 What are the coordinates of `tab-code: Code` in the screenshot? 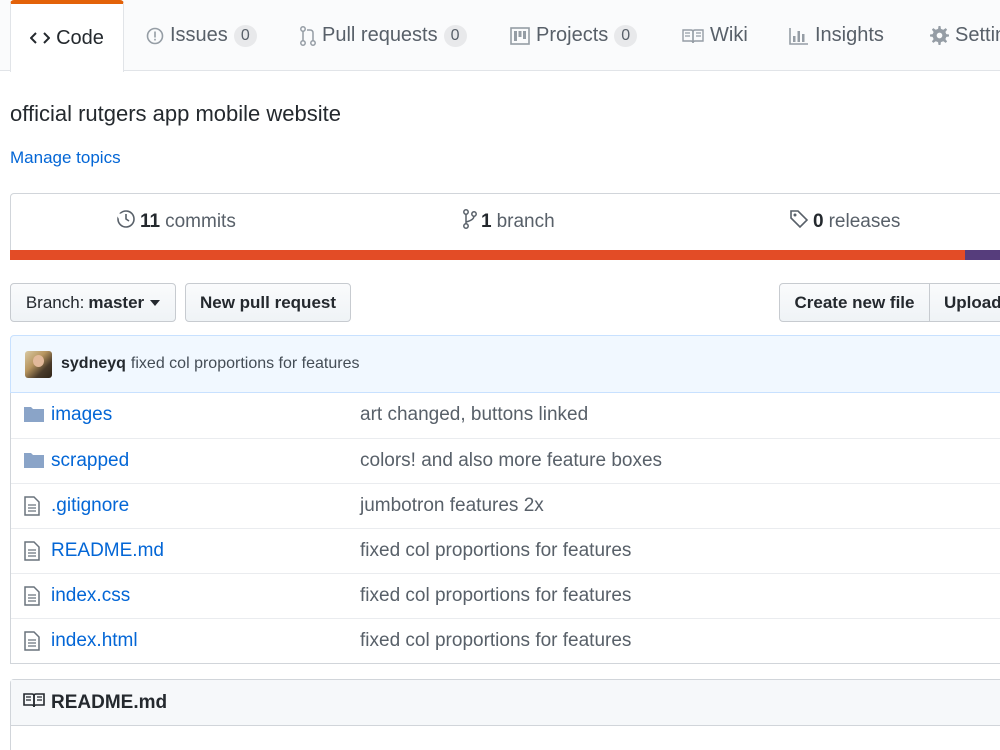 It's located at (67, 36).